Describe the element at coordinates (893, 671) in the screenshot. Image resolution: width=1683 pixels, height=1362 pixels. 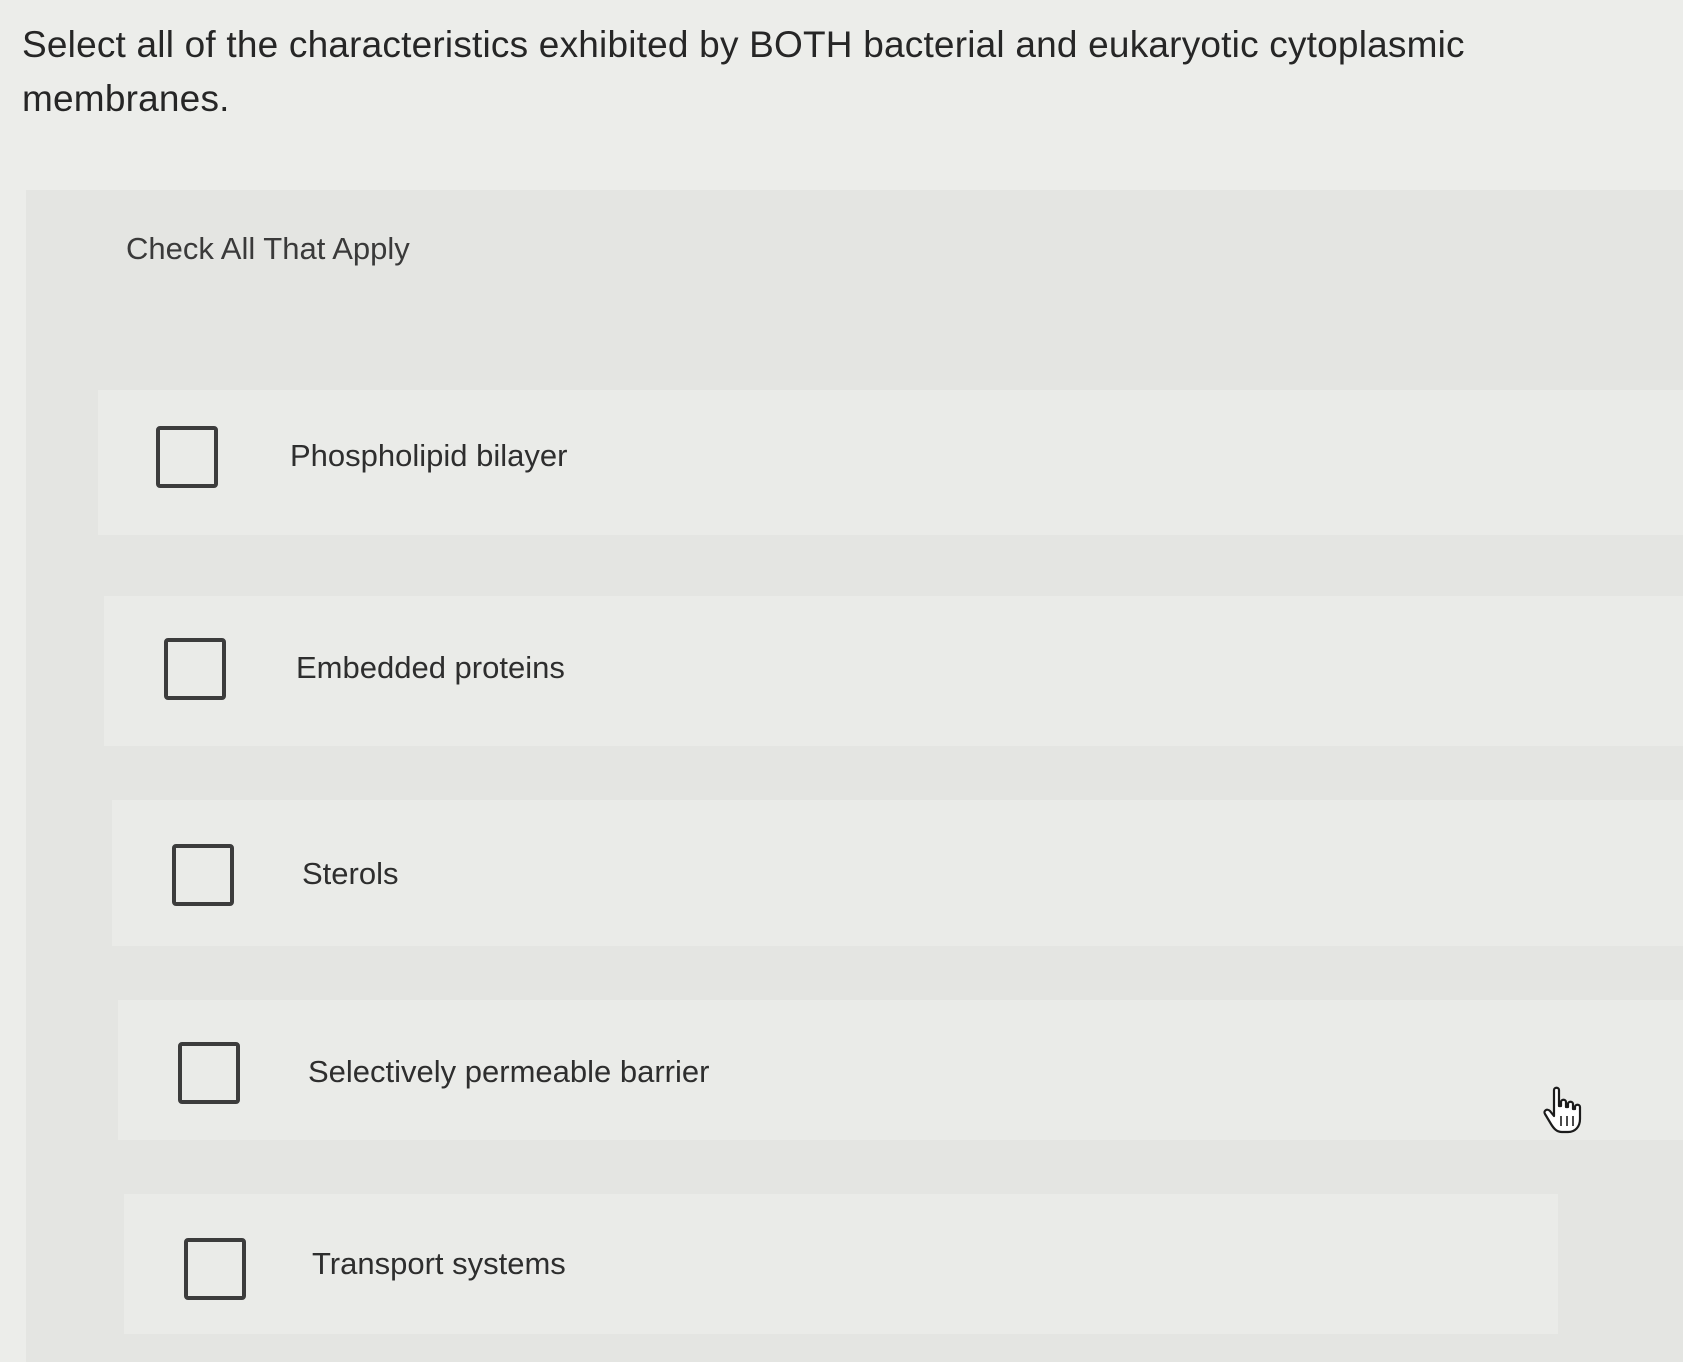
I see `choice-embedded-proteins: Embedded proteins` at that location.